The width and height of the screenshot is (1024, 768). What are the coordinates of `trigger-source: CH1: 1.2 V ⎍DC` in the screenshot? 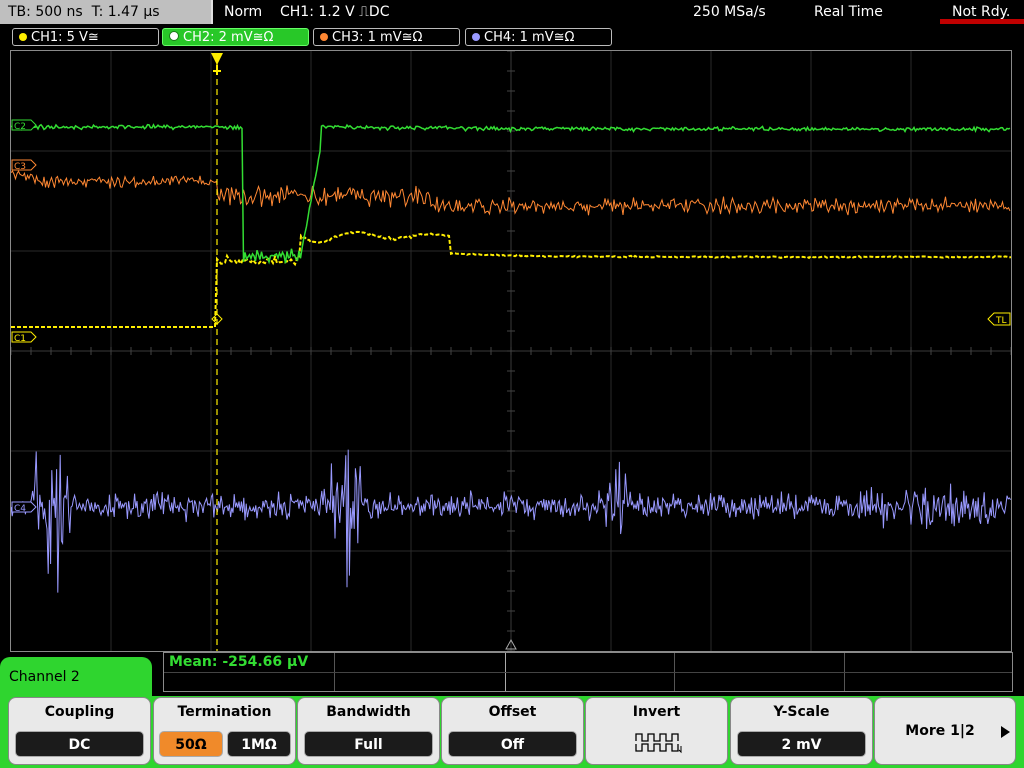 It's located at (334, 12).